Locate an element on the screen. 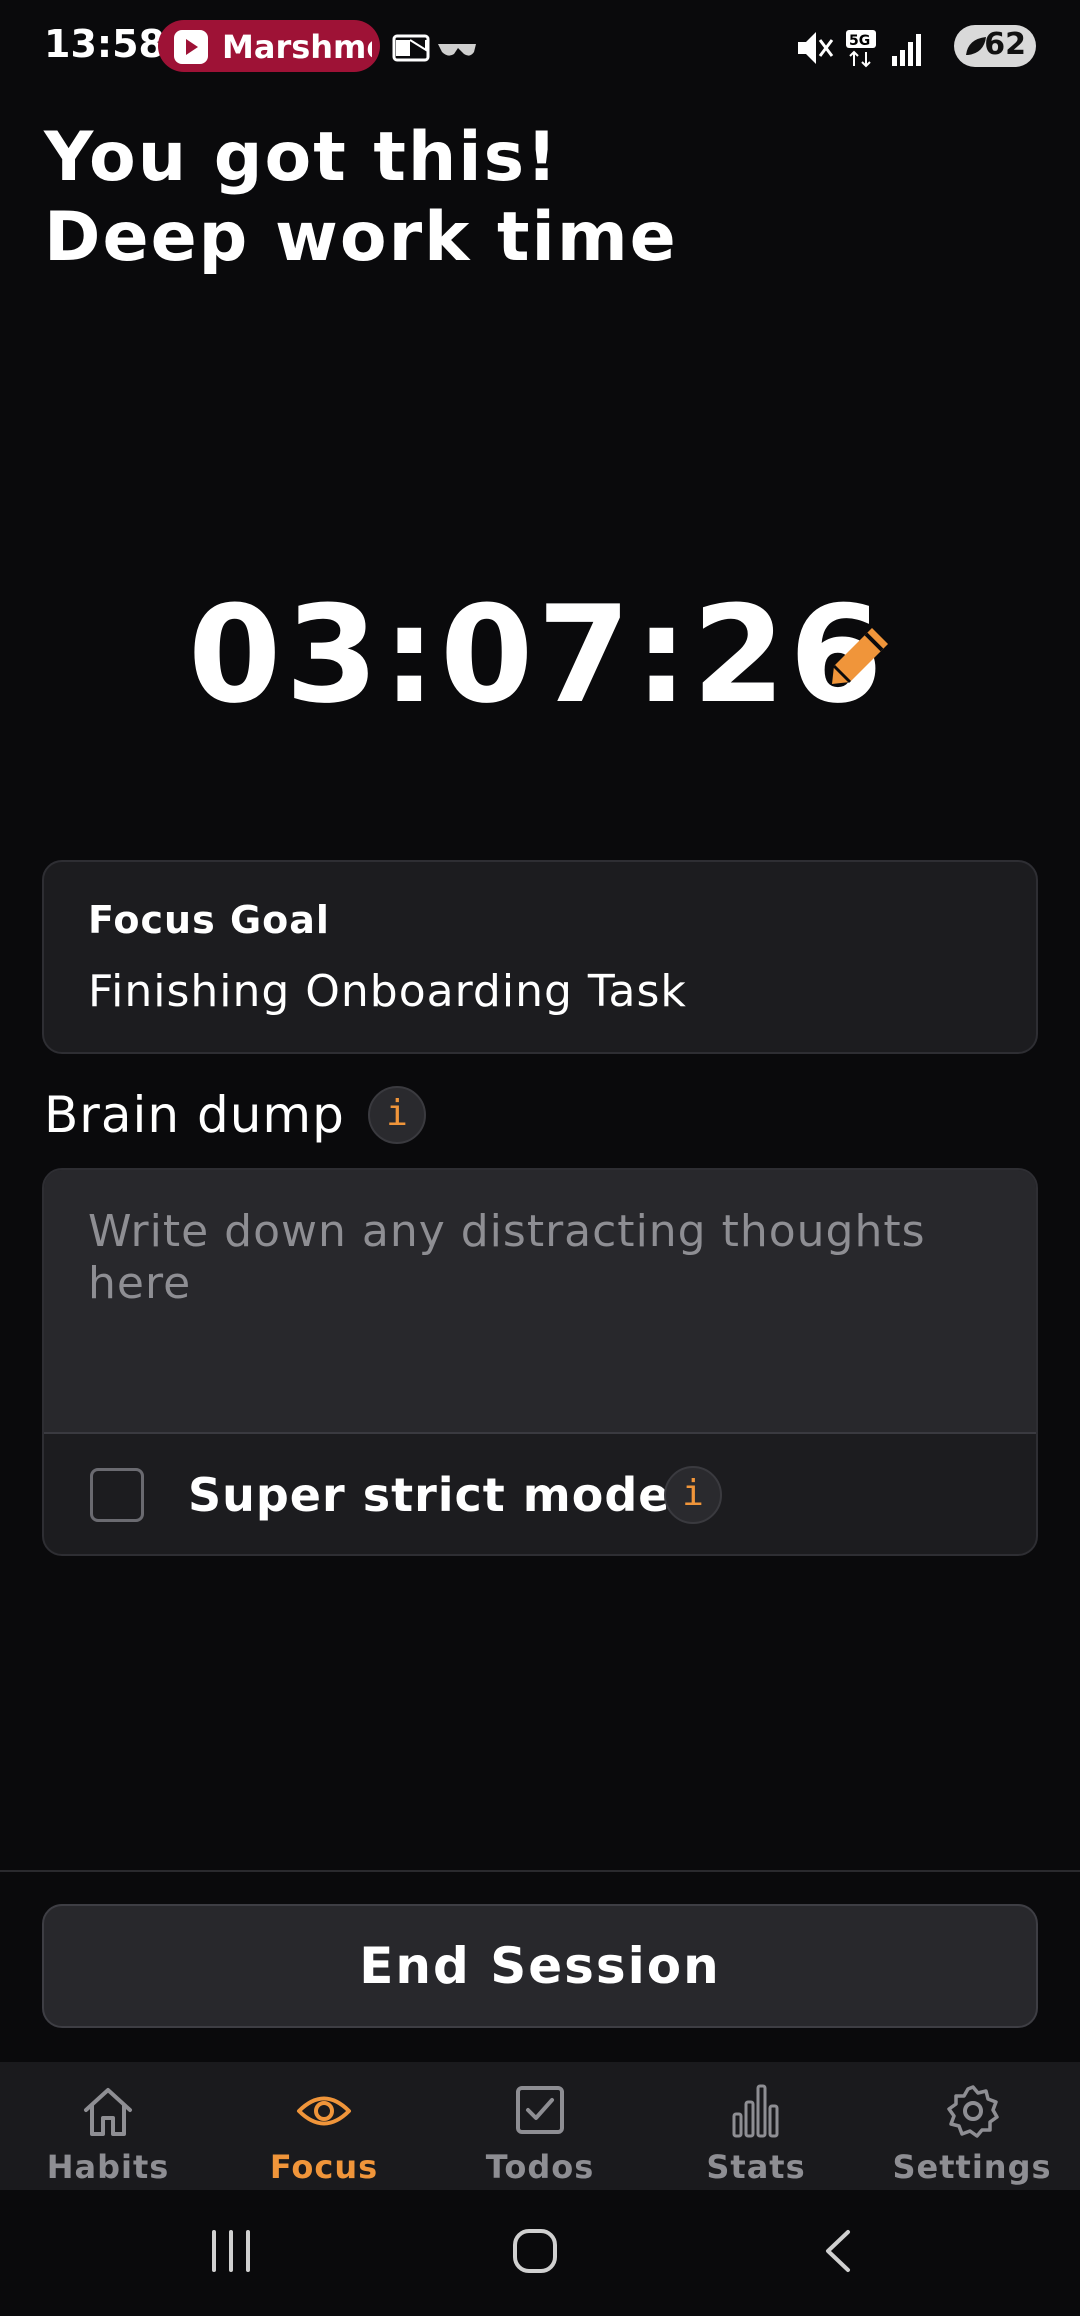  system-nav is located at coordinates (540, 2253).